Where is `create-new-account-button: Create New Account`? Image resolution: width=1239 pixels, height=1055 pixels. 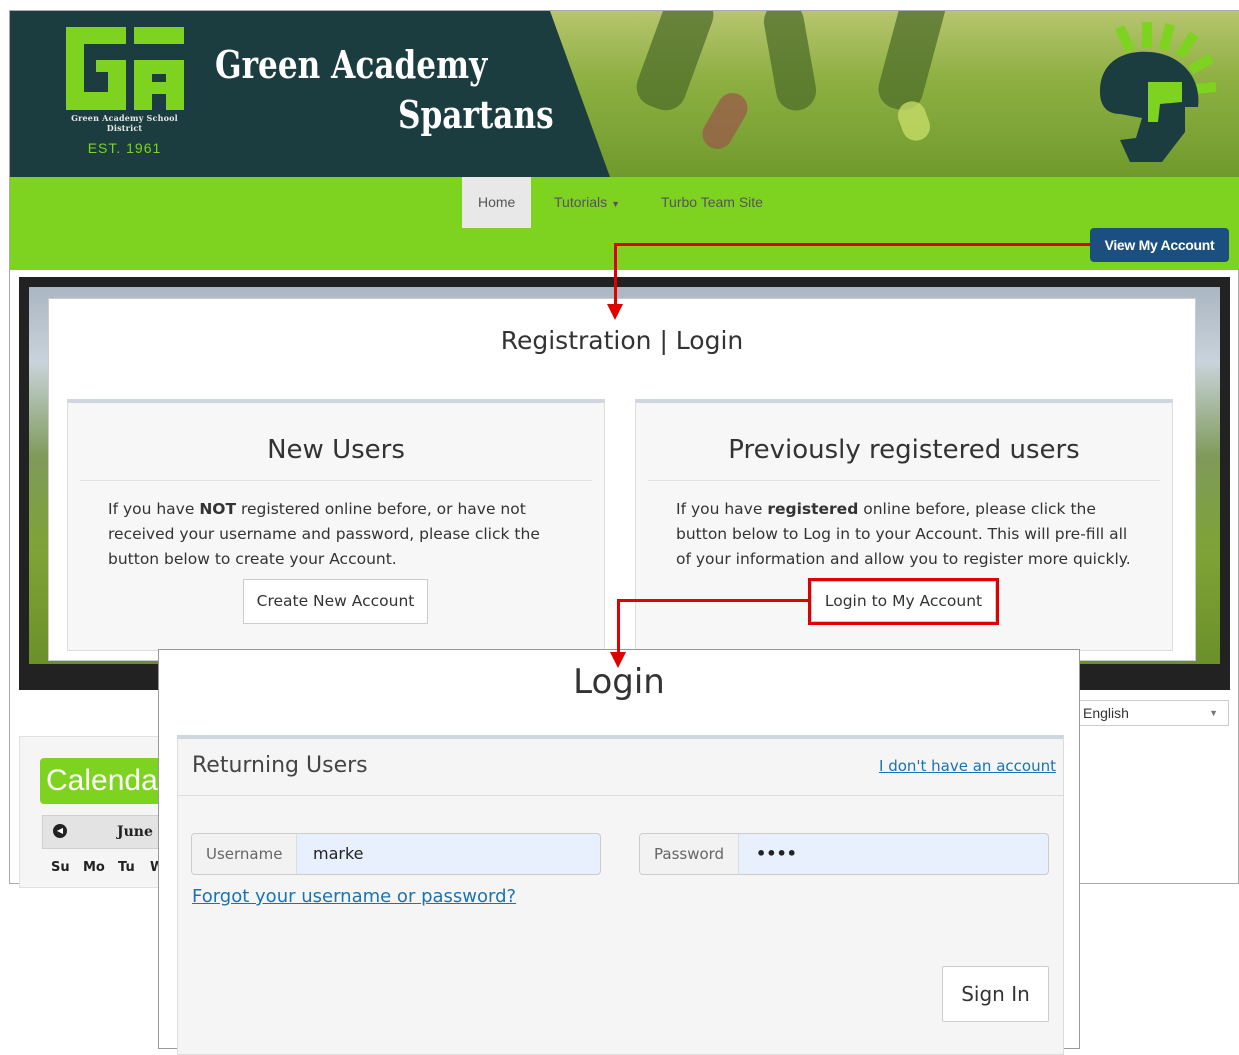 create-new-account-button: Create New Account is located at coordinates (335, 601).